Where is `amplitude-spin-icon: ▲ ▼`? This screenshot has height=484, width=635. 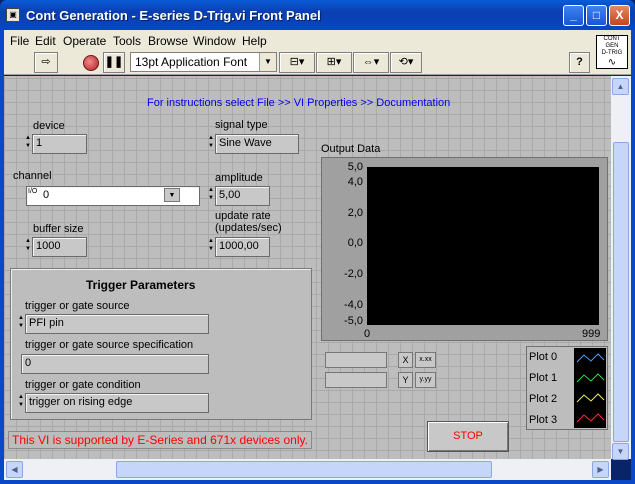
amplitude-spin-icon: ▲ ▼ is located at coordinates (211, 195).